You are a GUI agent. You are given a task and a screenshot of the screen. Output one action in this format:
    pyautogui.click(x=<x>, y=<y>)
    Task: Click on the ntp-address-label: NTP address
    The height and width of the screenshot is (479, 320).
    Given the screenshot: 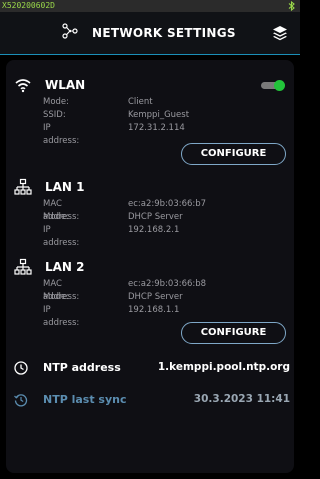 What is the action you would take?
    pyautogui.click(x=82, y=367)
    